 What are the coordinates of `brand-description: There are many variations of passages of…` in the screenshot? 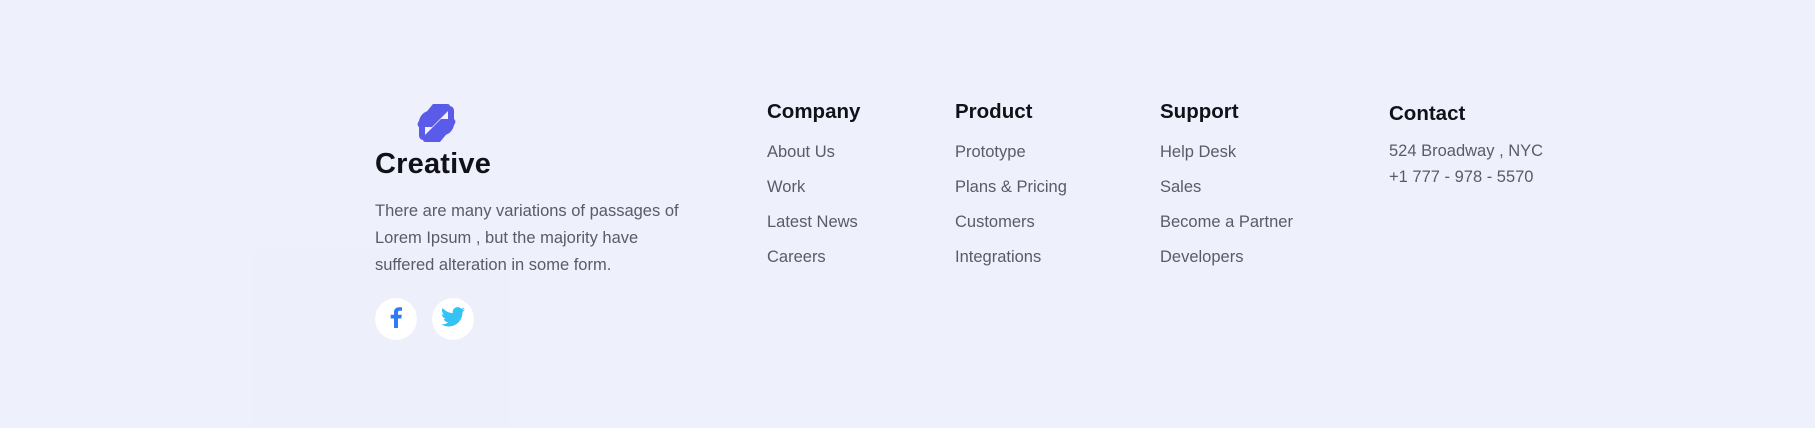 It's located at (527, 238).